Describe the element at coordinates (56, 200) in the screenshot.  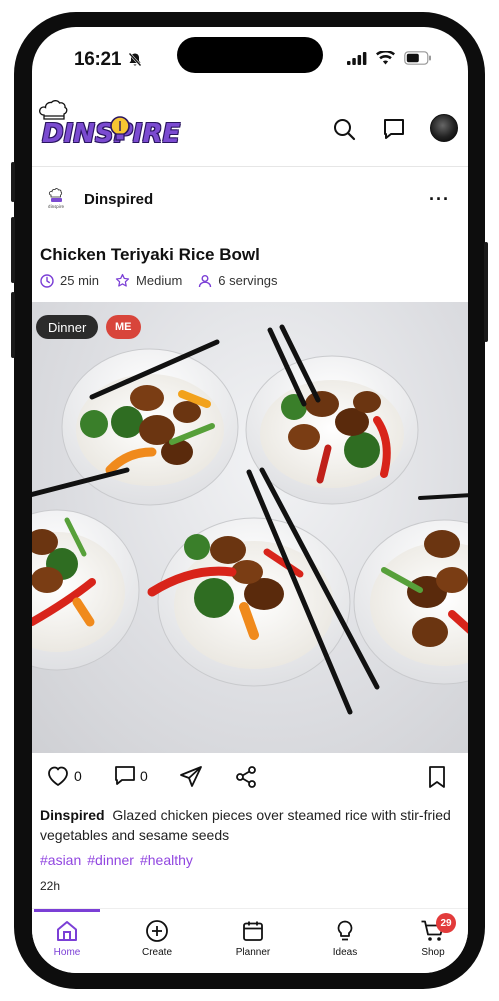
I see `author-avatar: dinspire` at that location.